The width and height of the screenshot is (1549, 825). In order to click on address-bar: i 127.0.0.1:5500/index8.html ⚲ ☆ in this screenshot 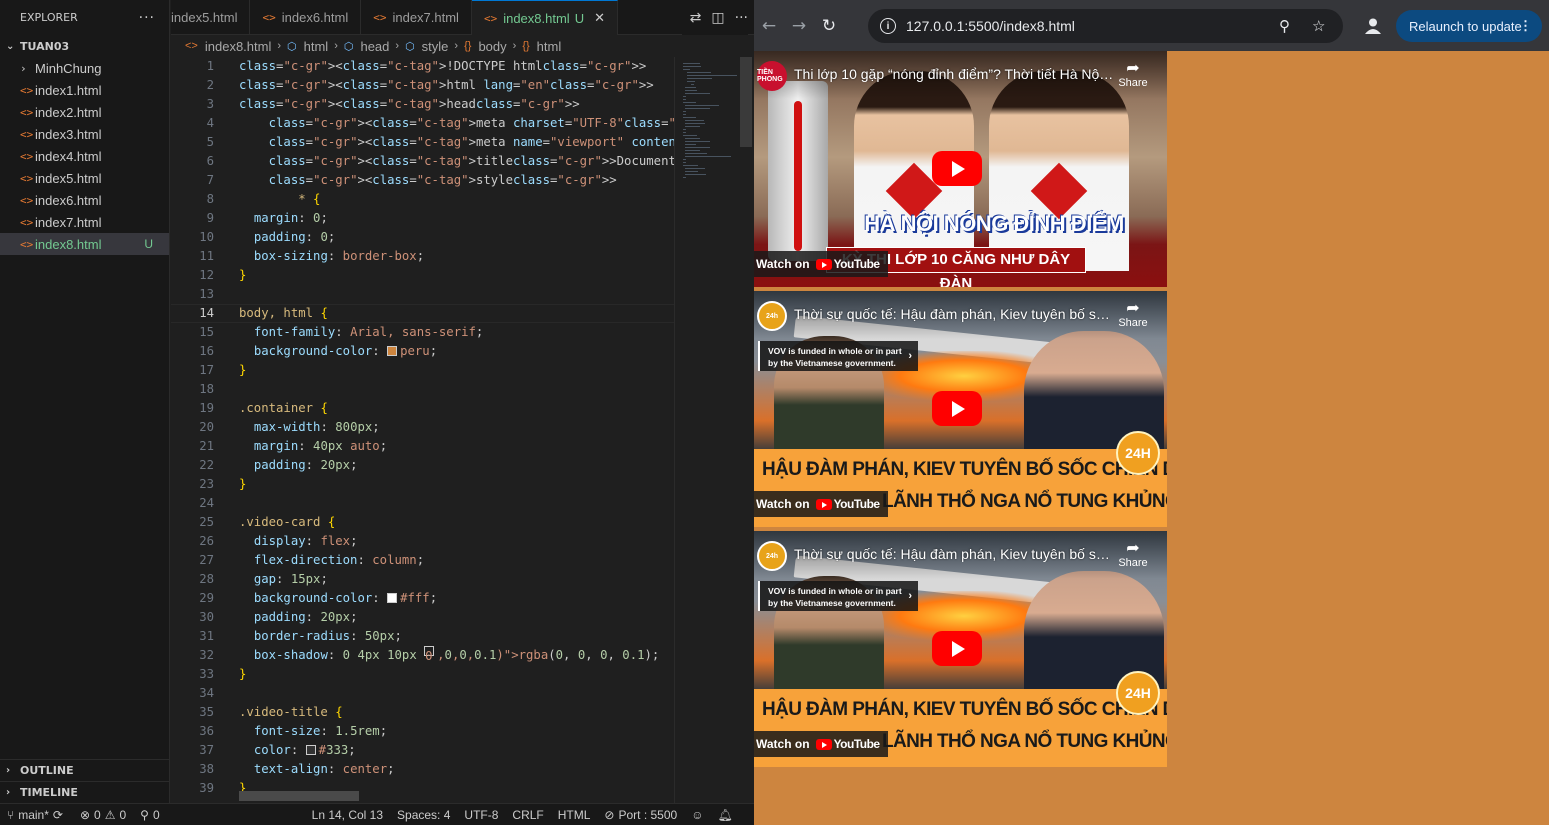, I will do `click(1105, 26)`.